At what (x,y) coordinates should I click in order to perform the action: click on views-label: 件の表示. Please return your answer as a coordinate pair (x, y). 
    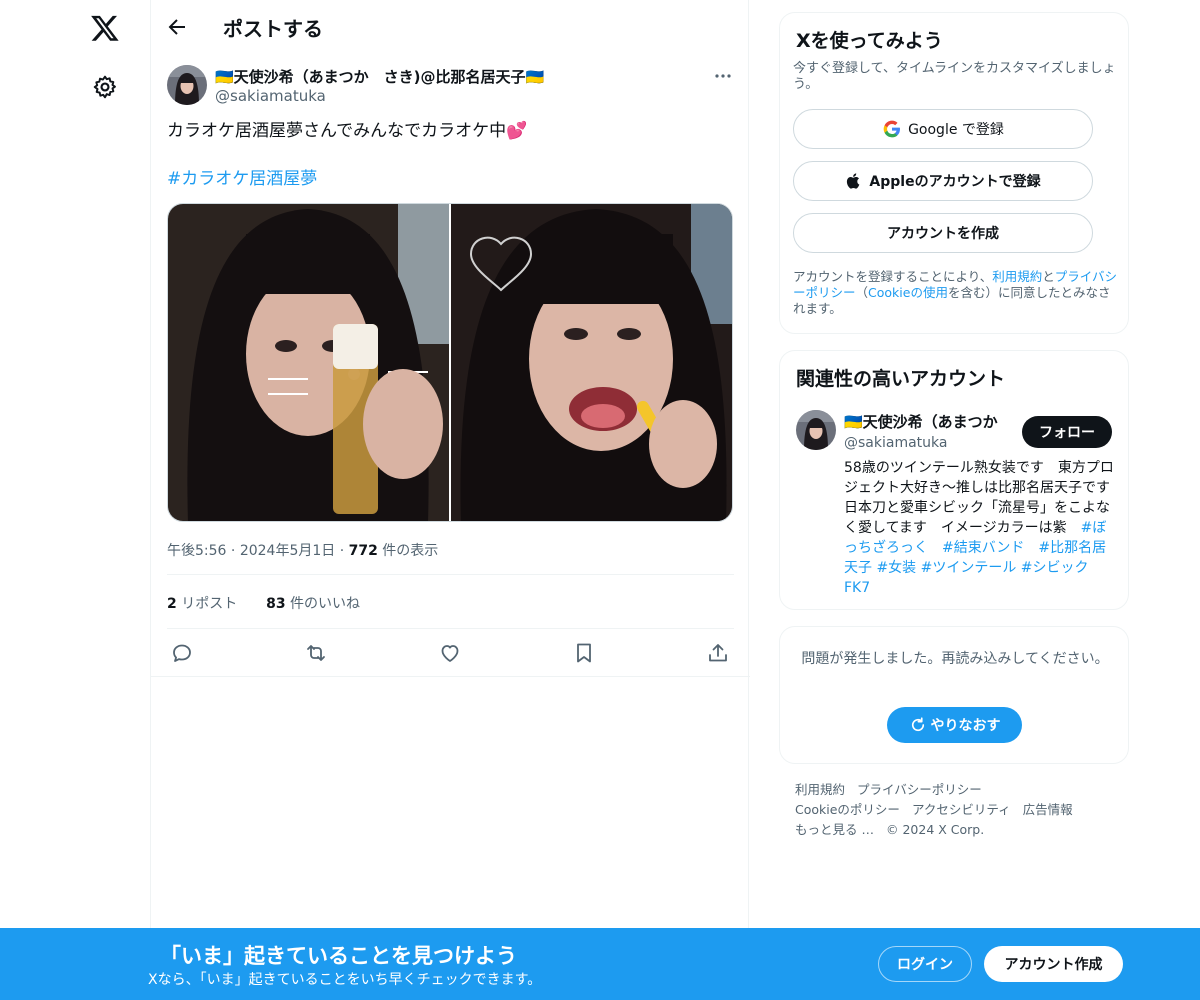
    Looking at the image, I should click on (408, 551).